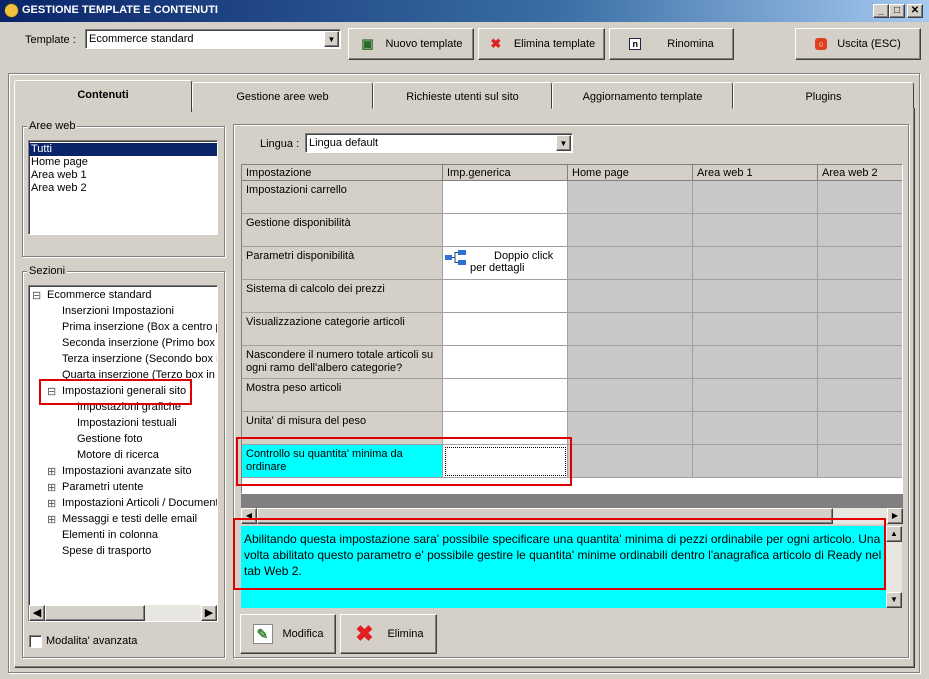  What do you see at coordinates (342, 197) in the screenshot?
I see `table-row: Impostazioni carrello` at bounding box center [342, 197].